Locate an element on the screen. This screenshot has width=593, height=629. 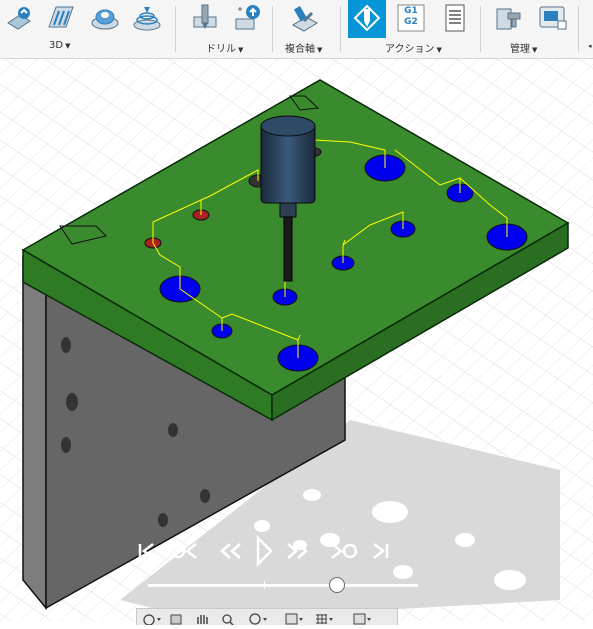
simulation-timeline is located at coordinates (283, 585).